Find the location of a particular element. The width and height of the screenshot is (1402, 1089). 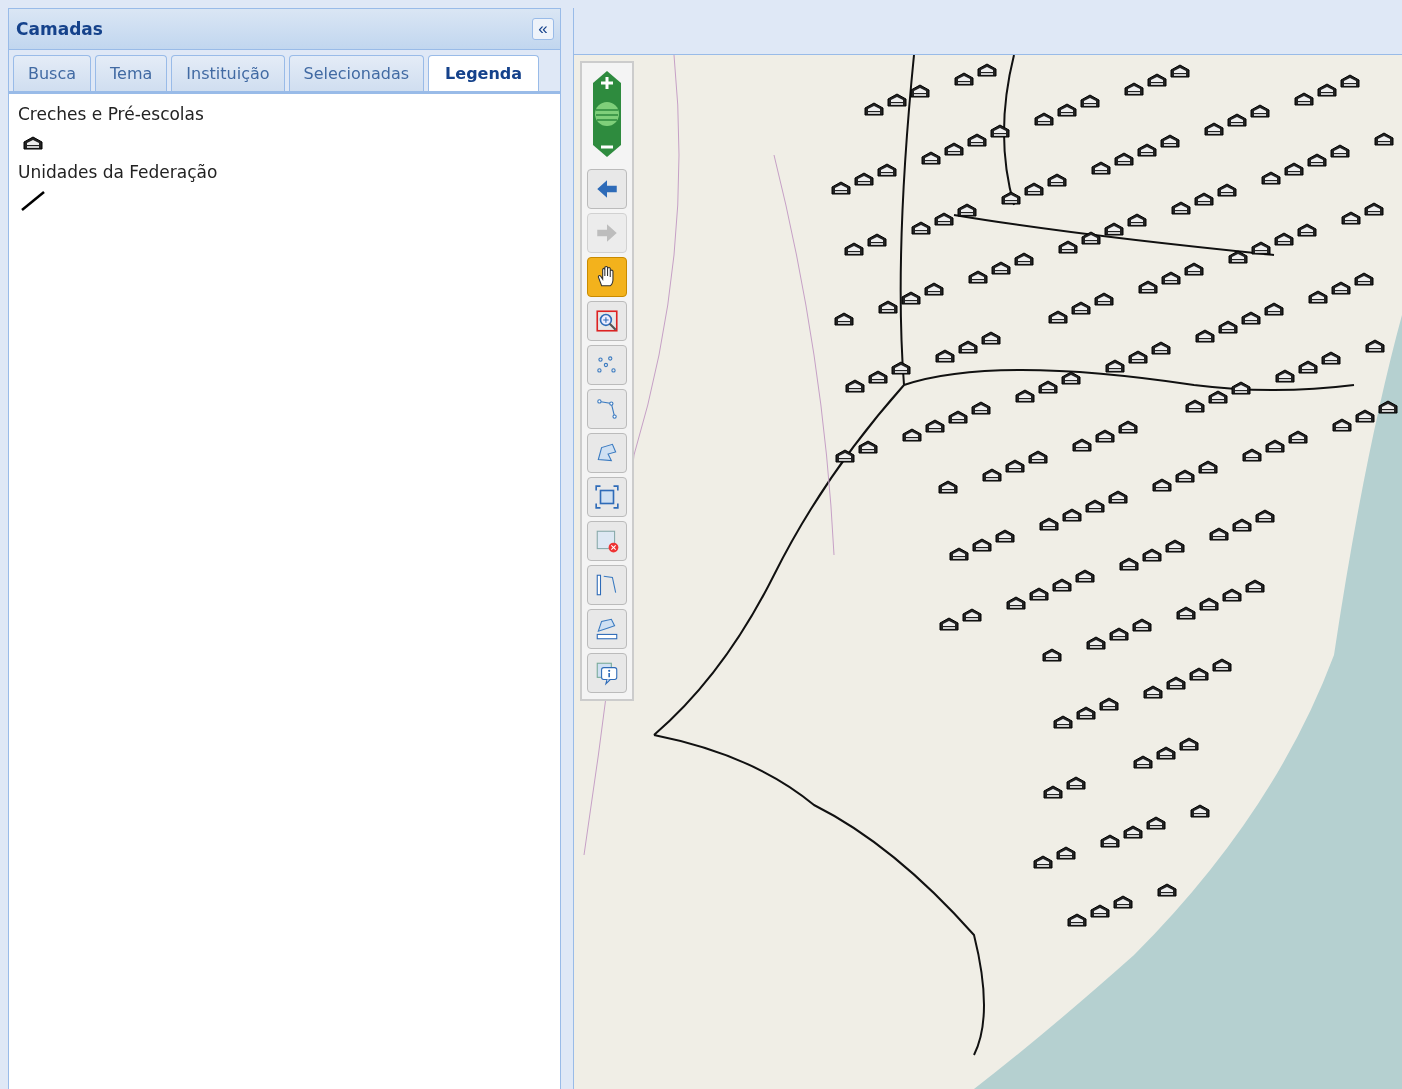

measurearea-tool-button is located at coordinates (607, 629).